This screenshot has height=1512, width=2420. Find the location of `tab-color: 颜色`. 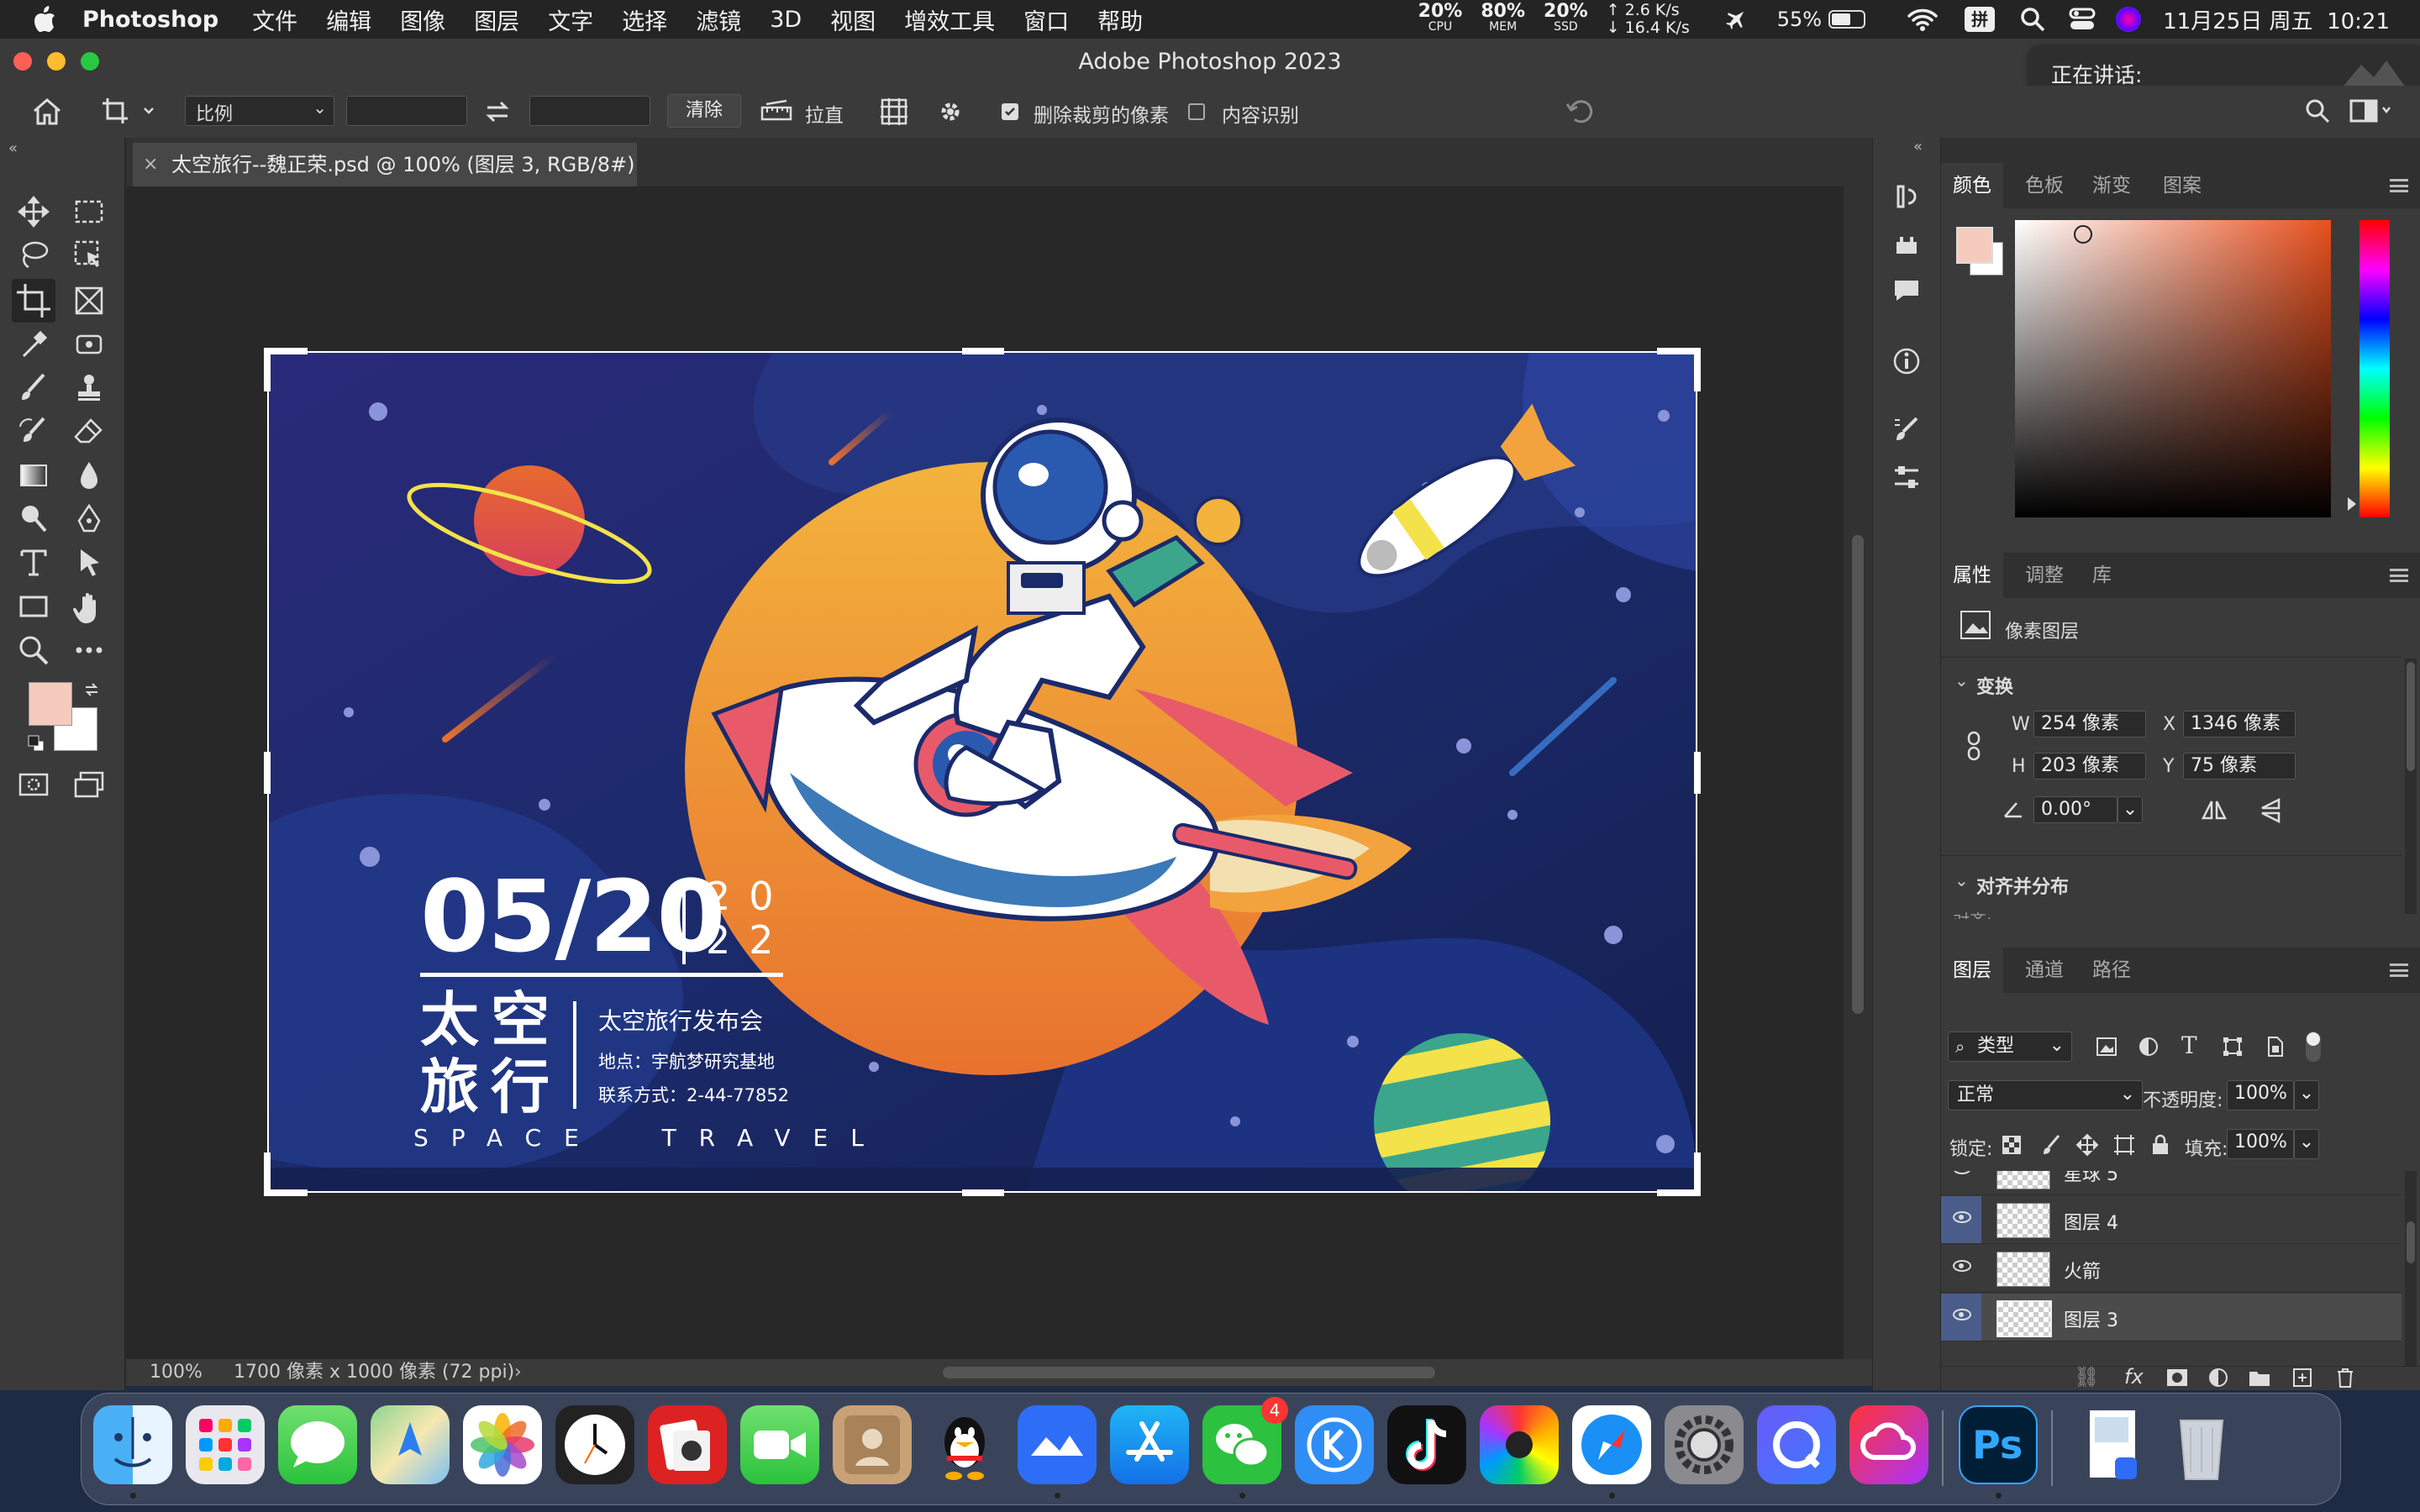

tab-color: 颜色 is located at coordinates (1972, 185).